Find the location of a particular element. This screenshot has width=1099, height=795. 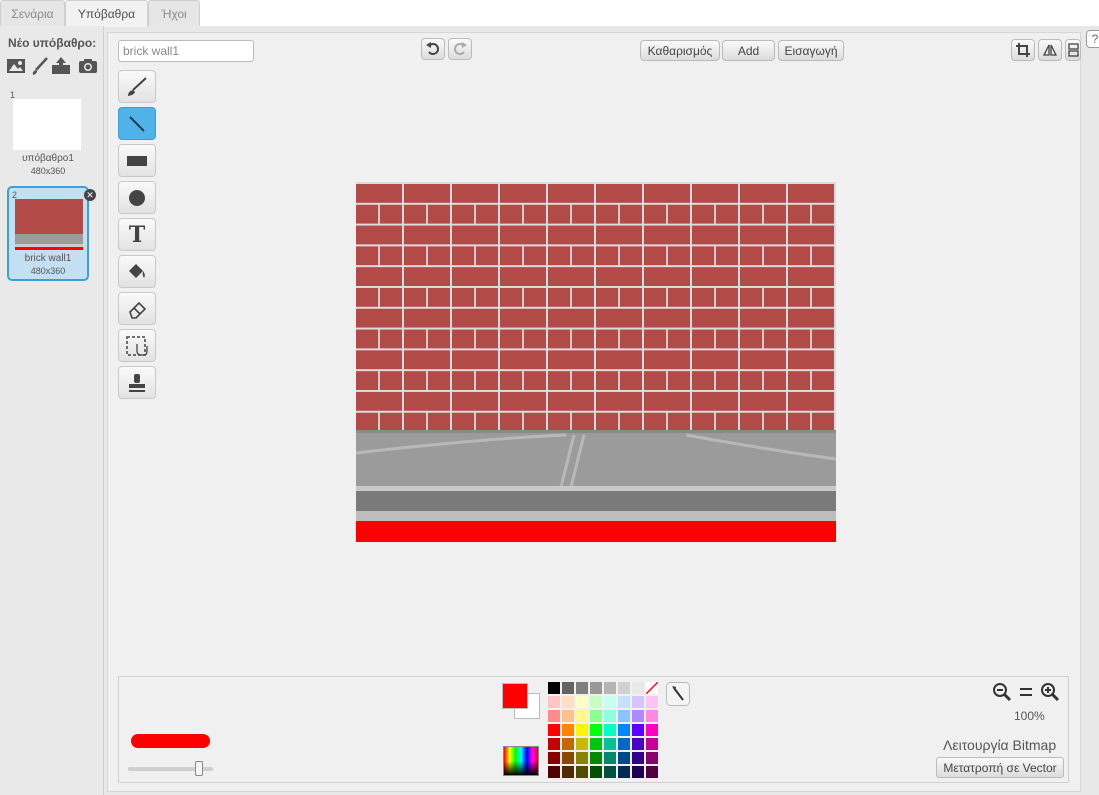

tab-backdrops: Υπόβαθρα is located at coordinates (106, 13).